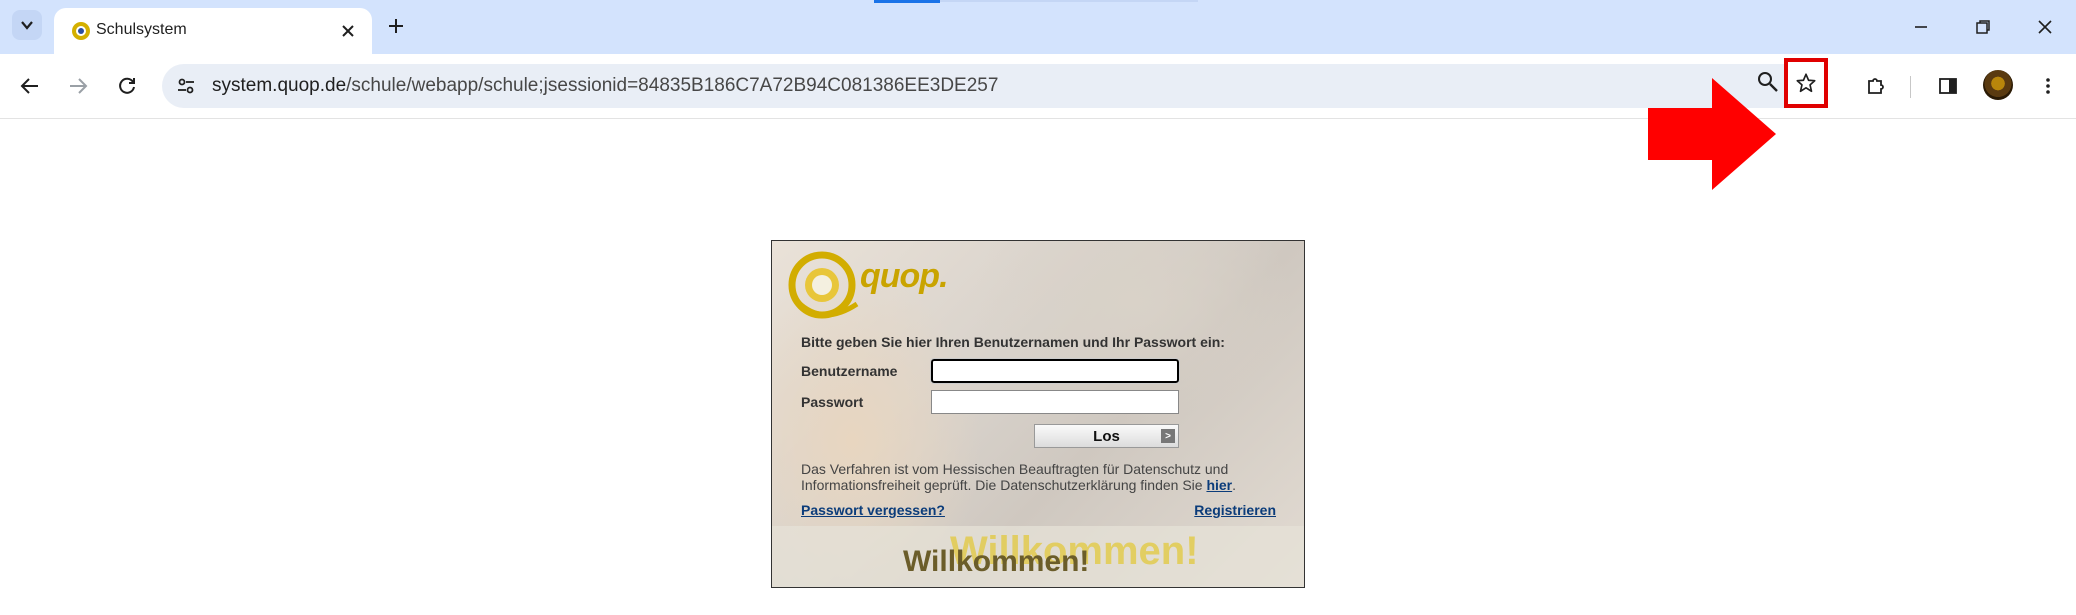 The image size is (2076, 615). I want to click on restore-icon, so click(1983, 27).